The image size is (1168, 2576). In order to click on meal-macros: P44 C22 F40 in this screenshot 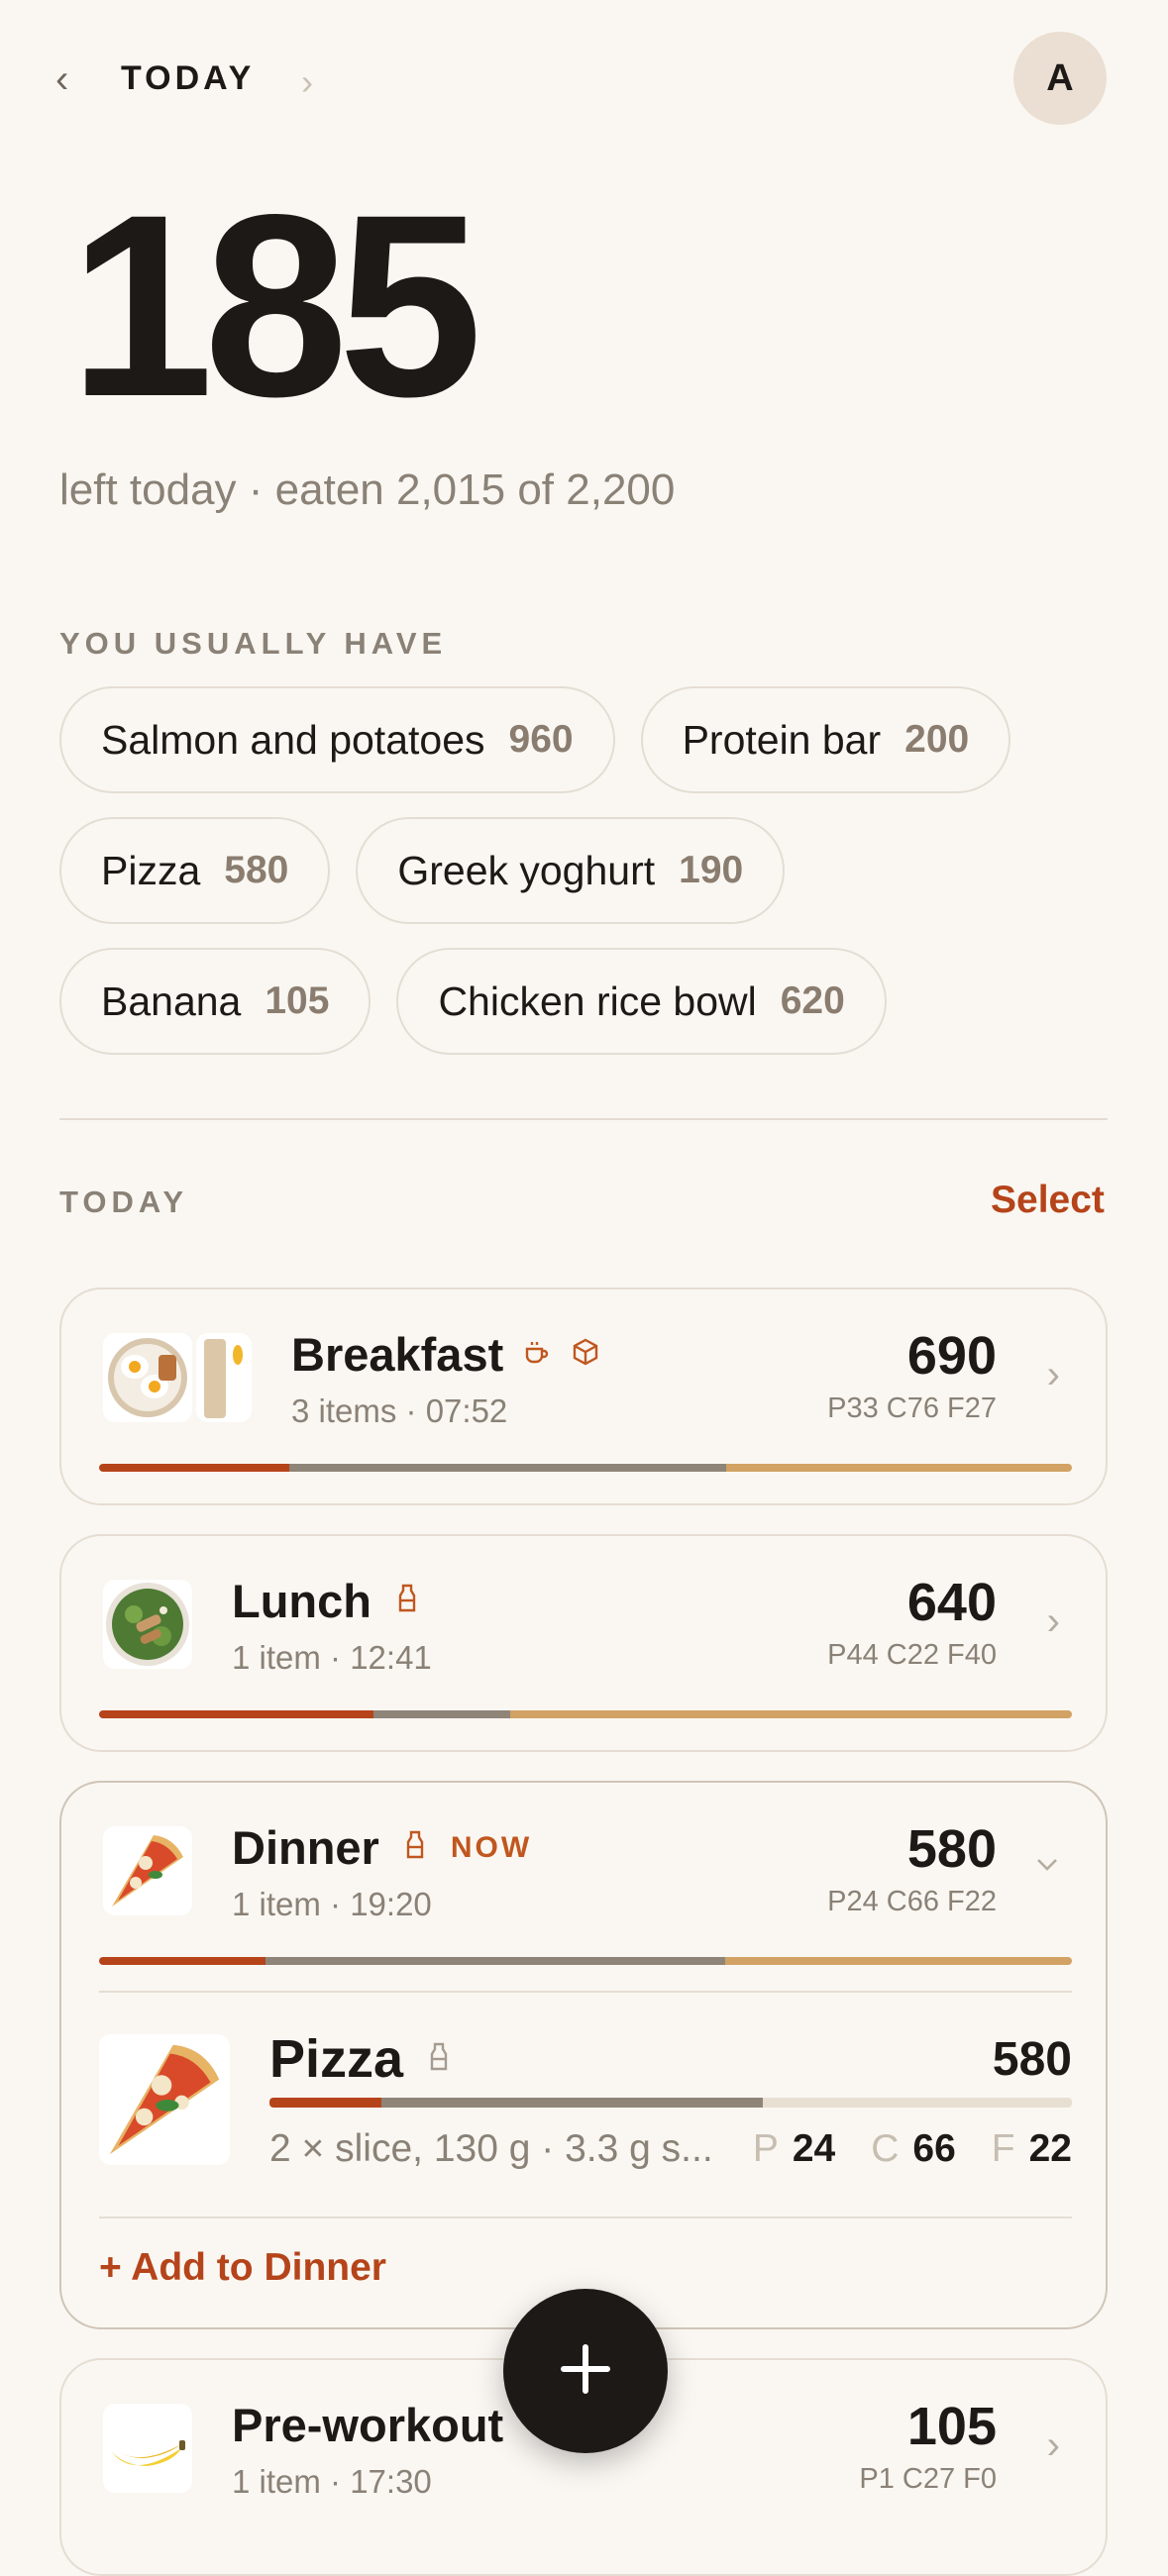, I will do `click(912, 1655)`.